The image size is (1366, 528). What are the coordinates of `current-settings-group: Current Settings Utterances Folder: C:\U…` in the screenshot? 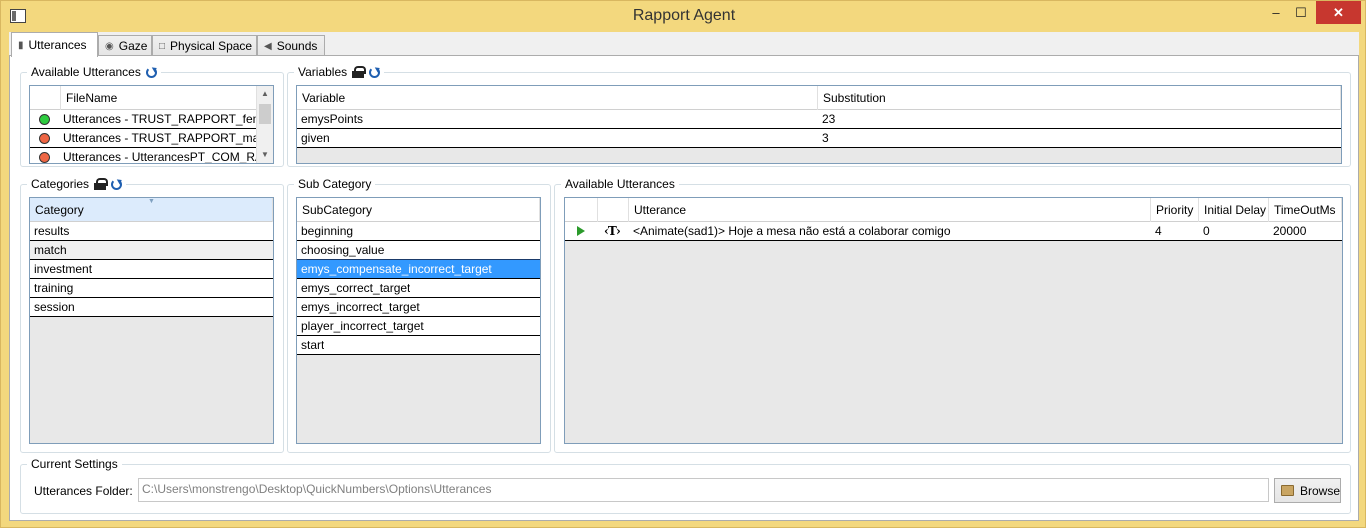 It's located at (685, 485).